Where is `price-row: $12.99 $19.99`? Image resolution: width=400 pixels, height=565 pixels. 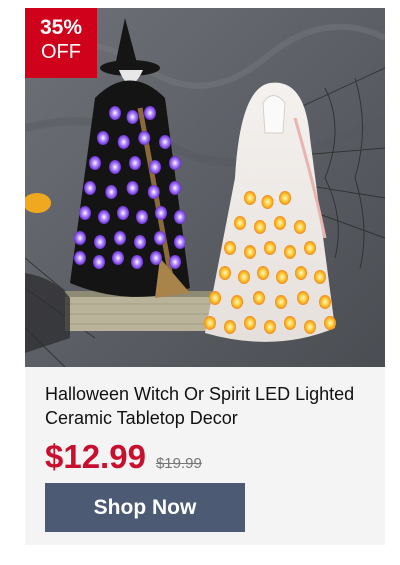
price-row: $12.99 $19.99 is located at coordinates (210, 457).